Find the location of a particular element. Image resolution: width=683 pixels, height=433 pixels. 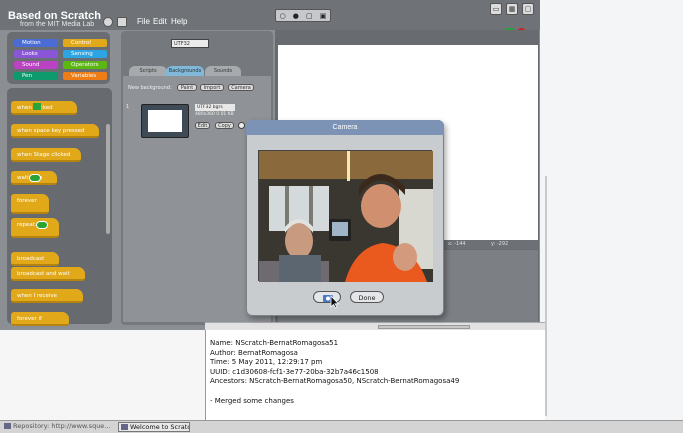

full-stage-icon: ▢ is located at coordinates (309, 16).